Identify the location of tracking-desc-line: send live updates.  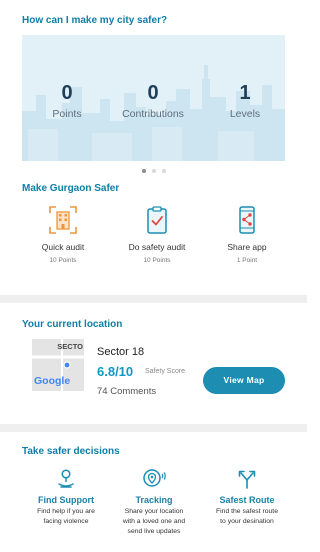
(154, 531).